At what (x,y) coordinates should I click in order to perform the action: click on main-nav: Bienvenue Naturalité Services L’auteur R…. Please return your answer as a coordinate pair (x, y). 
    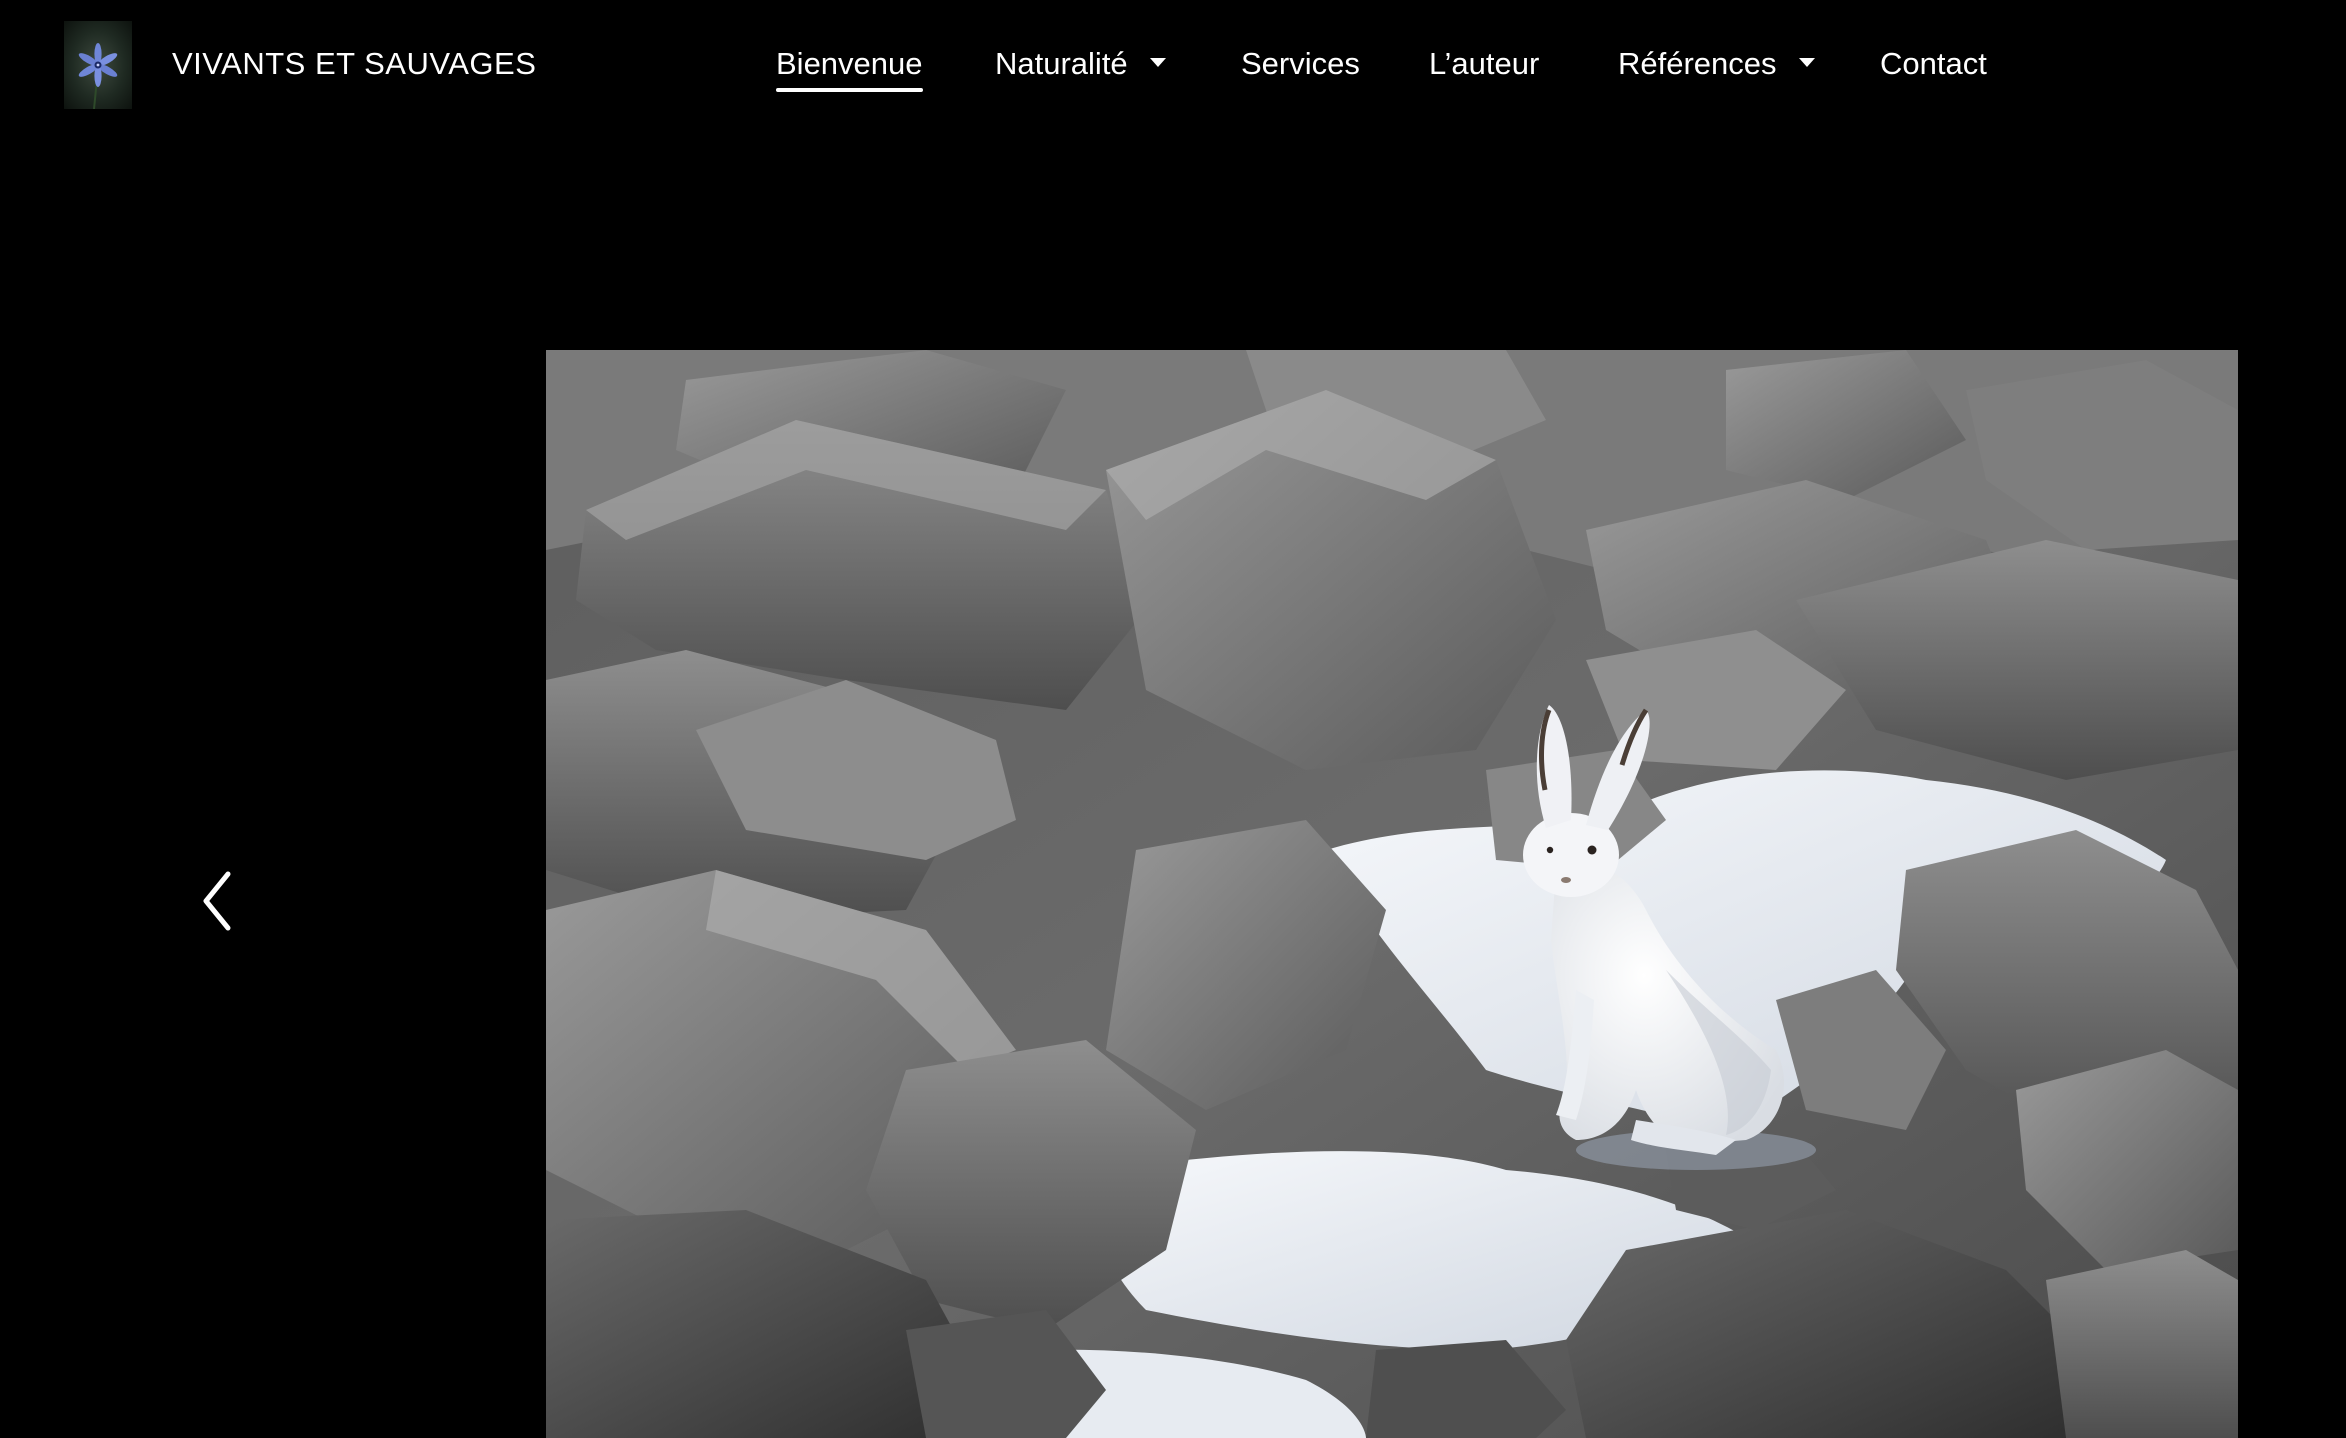
    Looking at the image, I should click on (1173, 65).